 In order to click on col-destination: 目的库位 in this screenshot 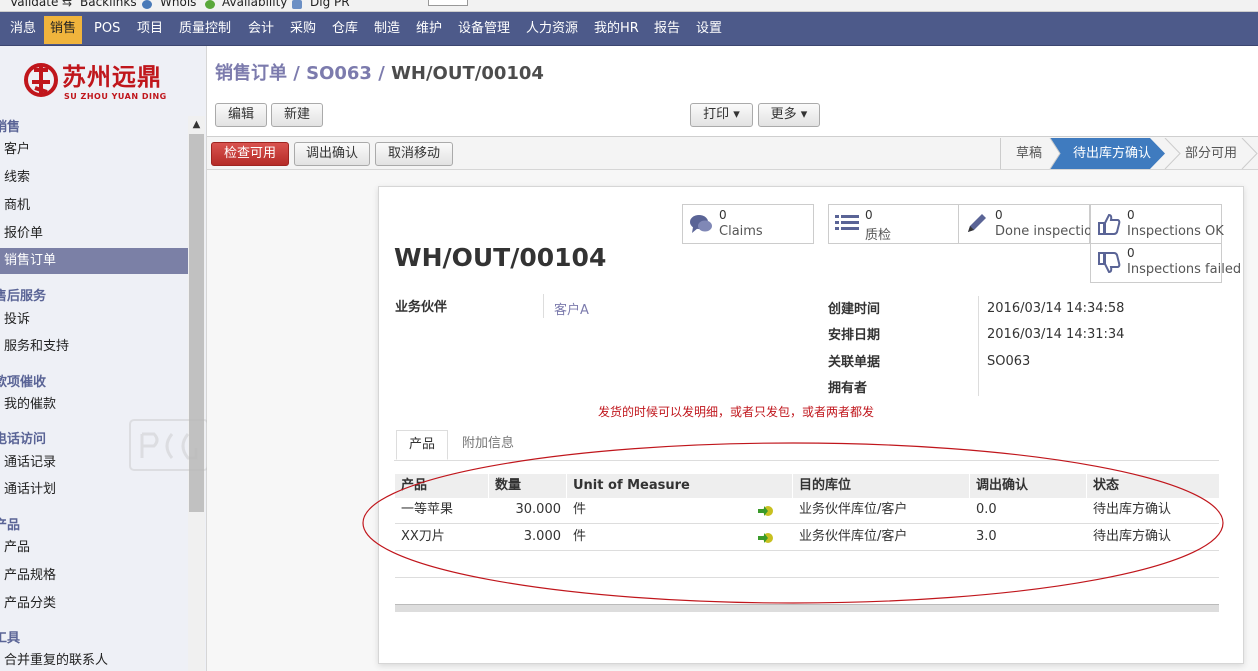, I will do `click(825, 486)`.